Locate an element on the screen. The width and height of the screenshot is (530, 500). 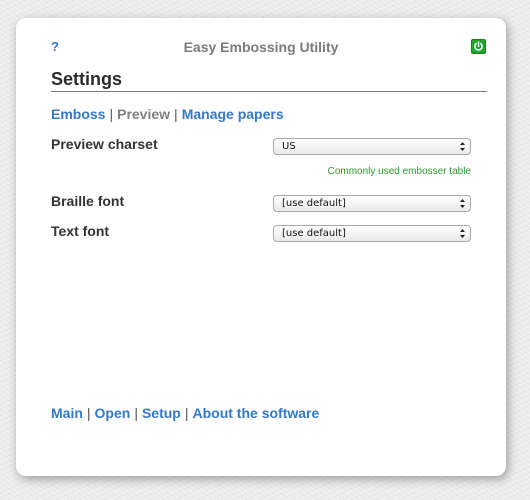
braille-font-value: [use default] is located at coordinates (314, 203).